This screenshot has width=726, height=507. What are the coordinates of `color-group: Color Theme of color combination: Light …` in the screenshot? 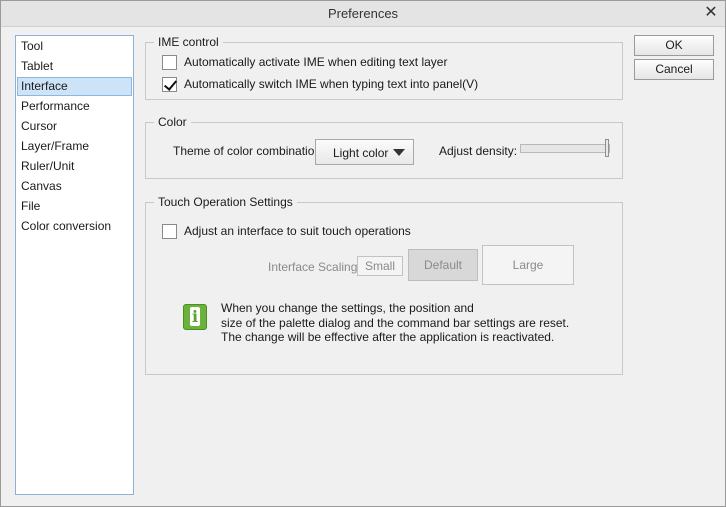 It's located at (384, 146).